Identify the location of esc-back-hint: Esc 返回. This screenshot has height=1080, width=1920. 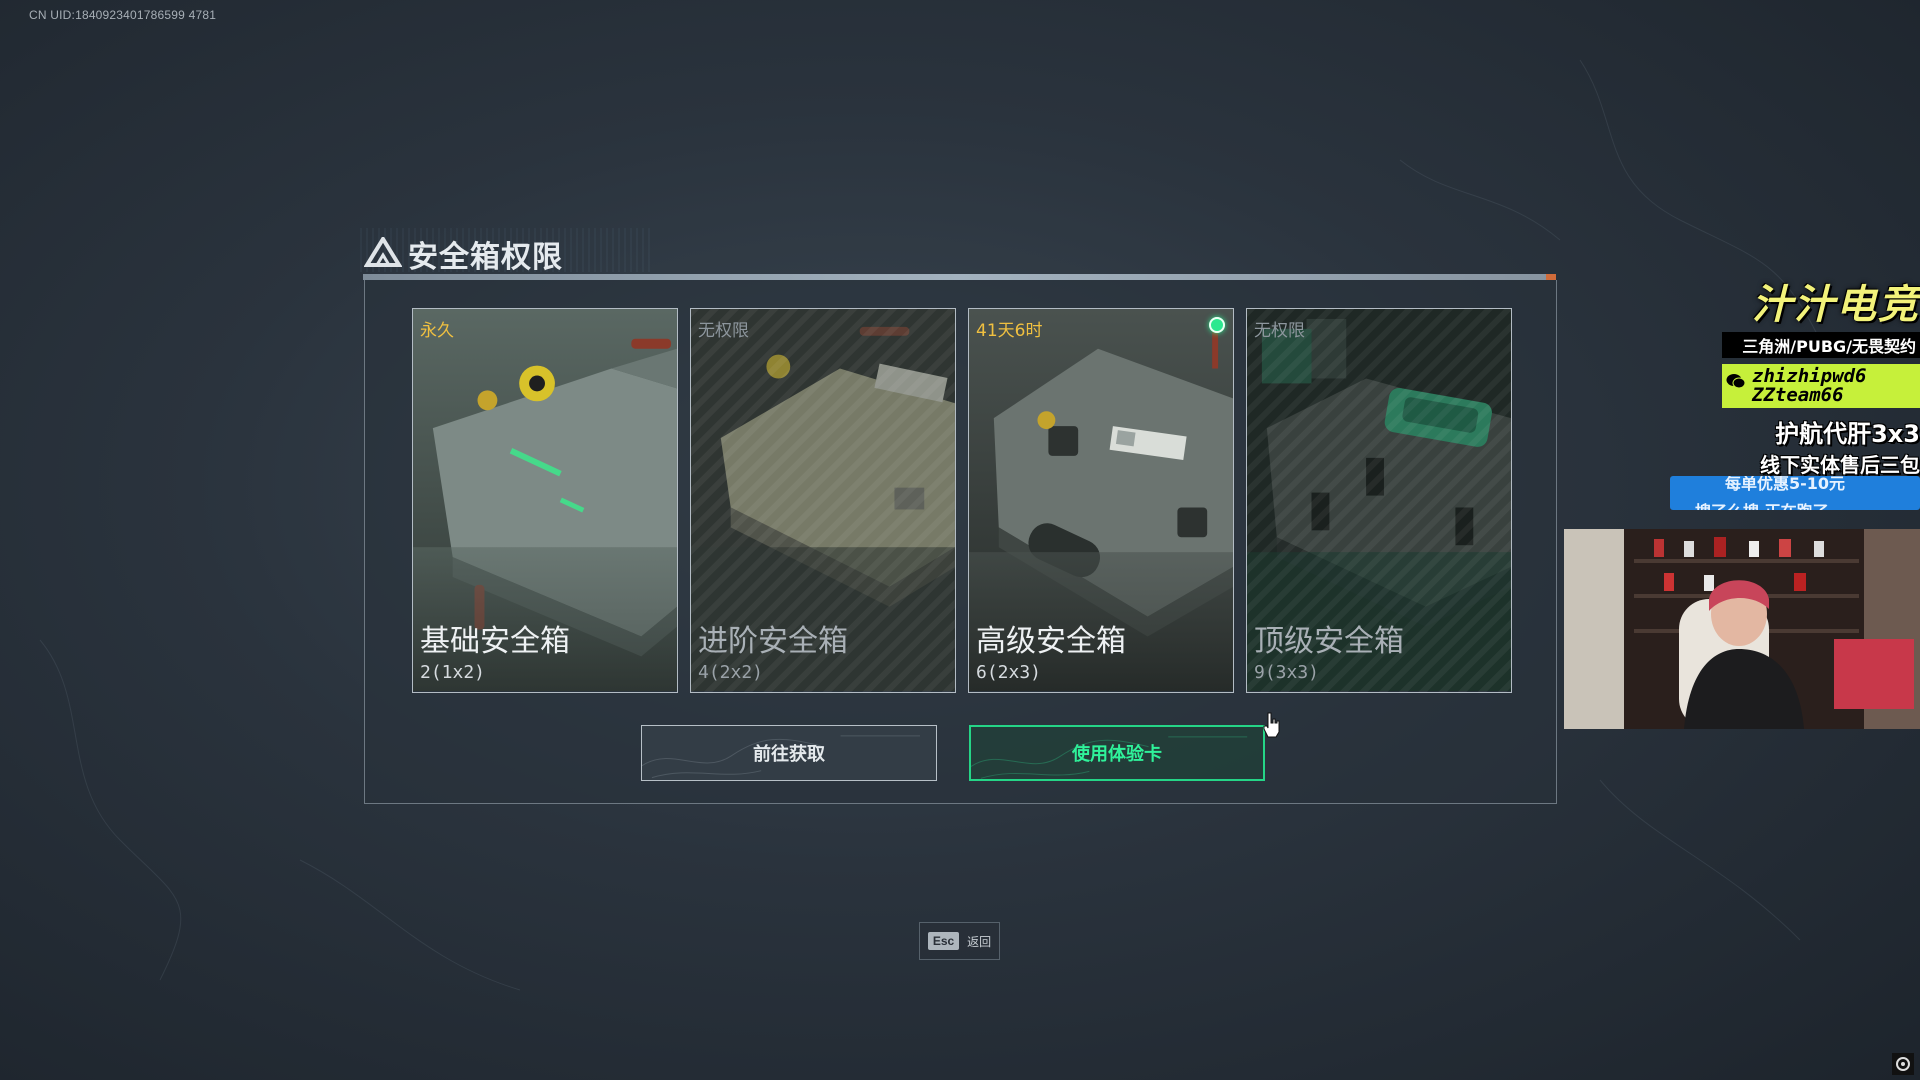
(959, 941).